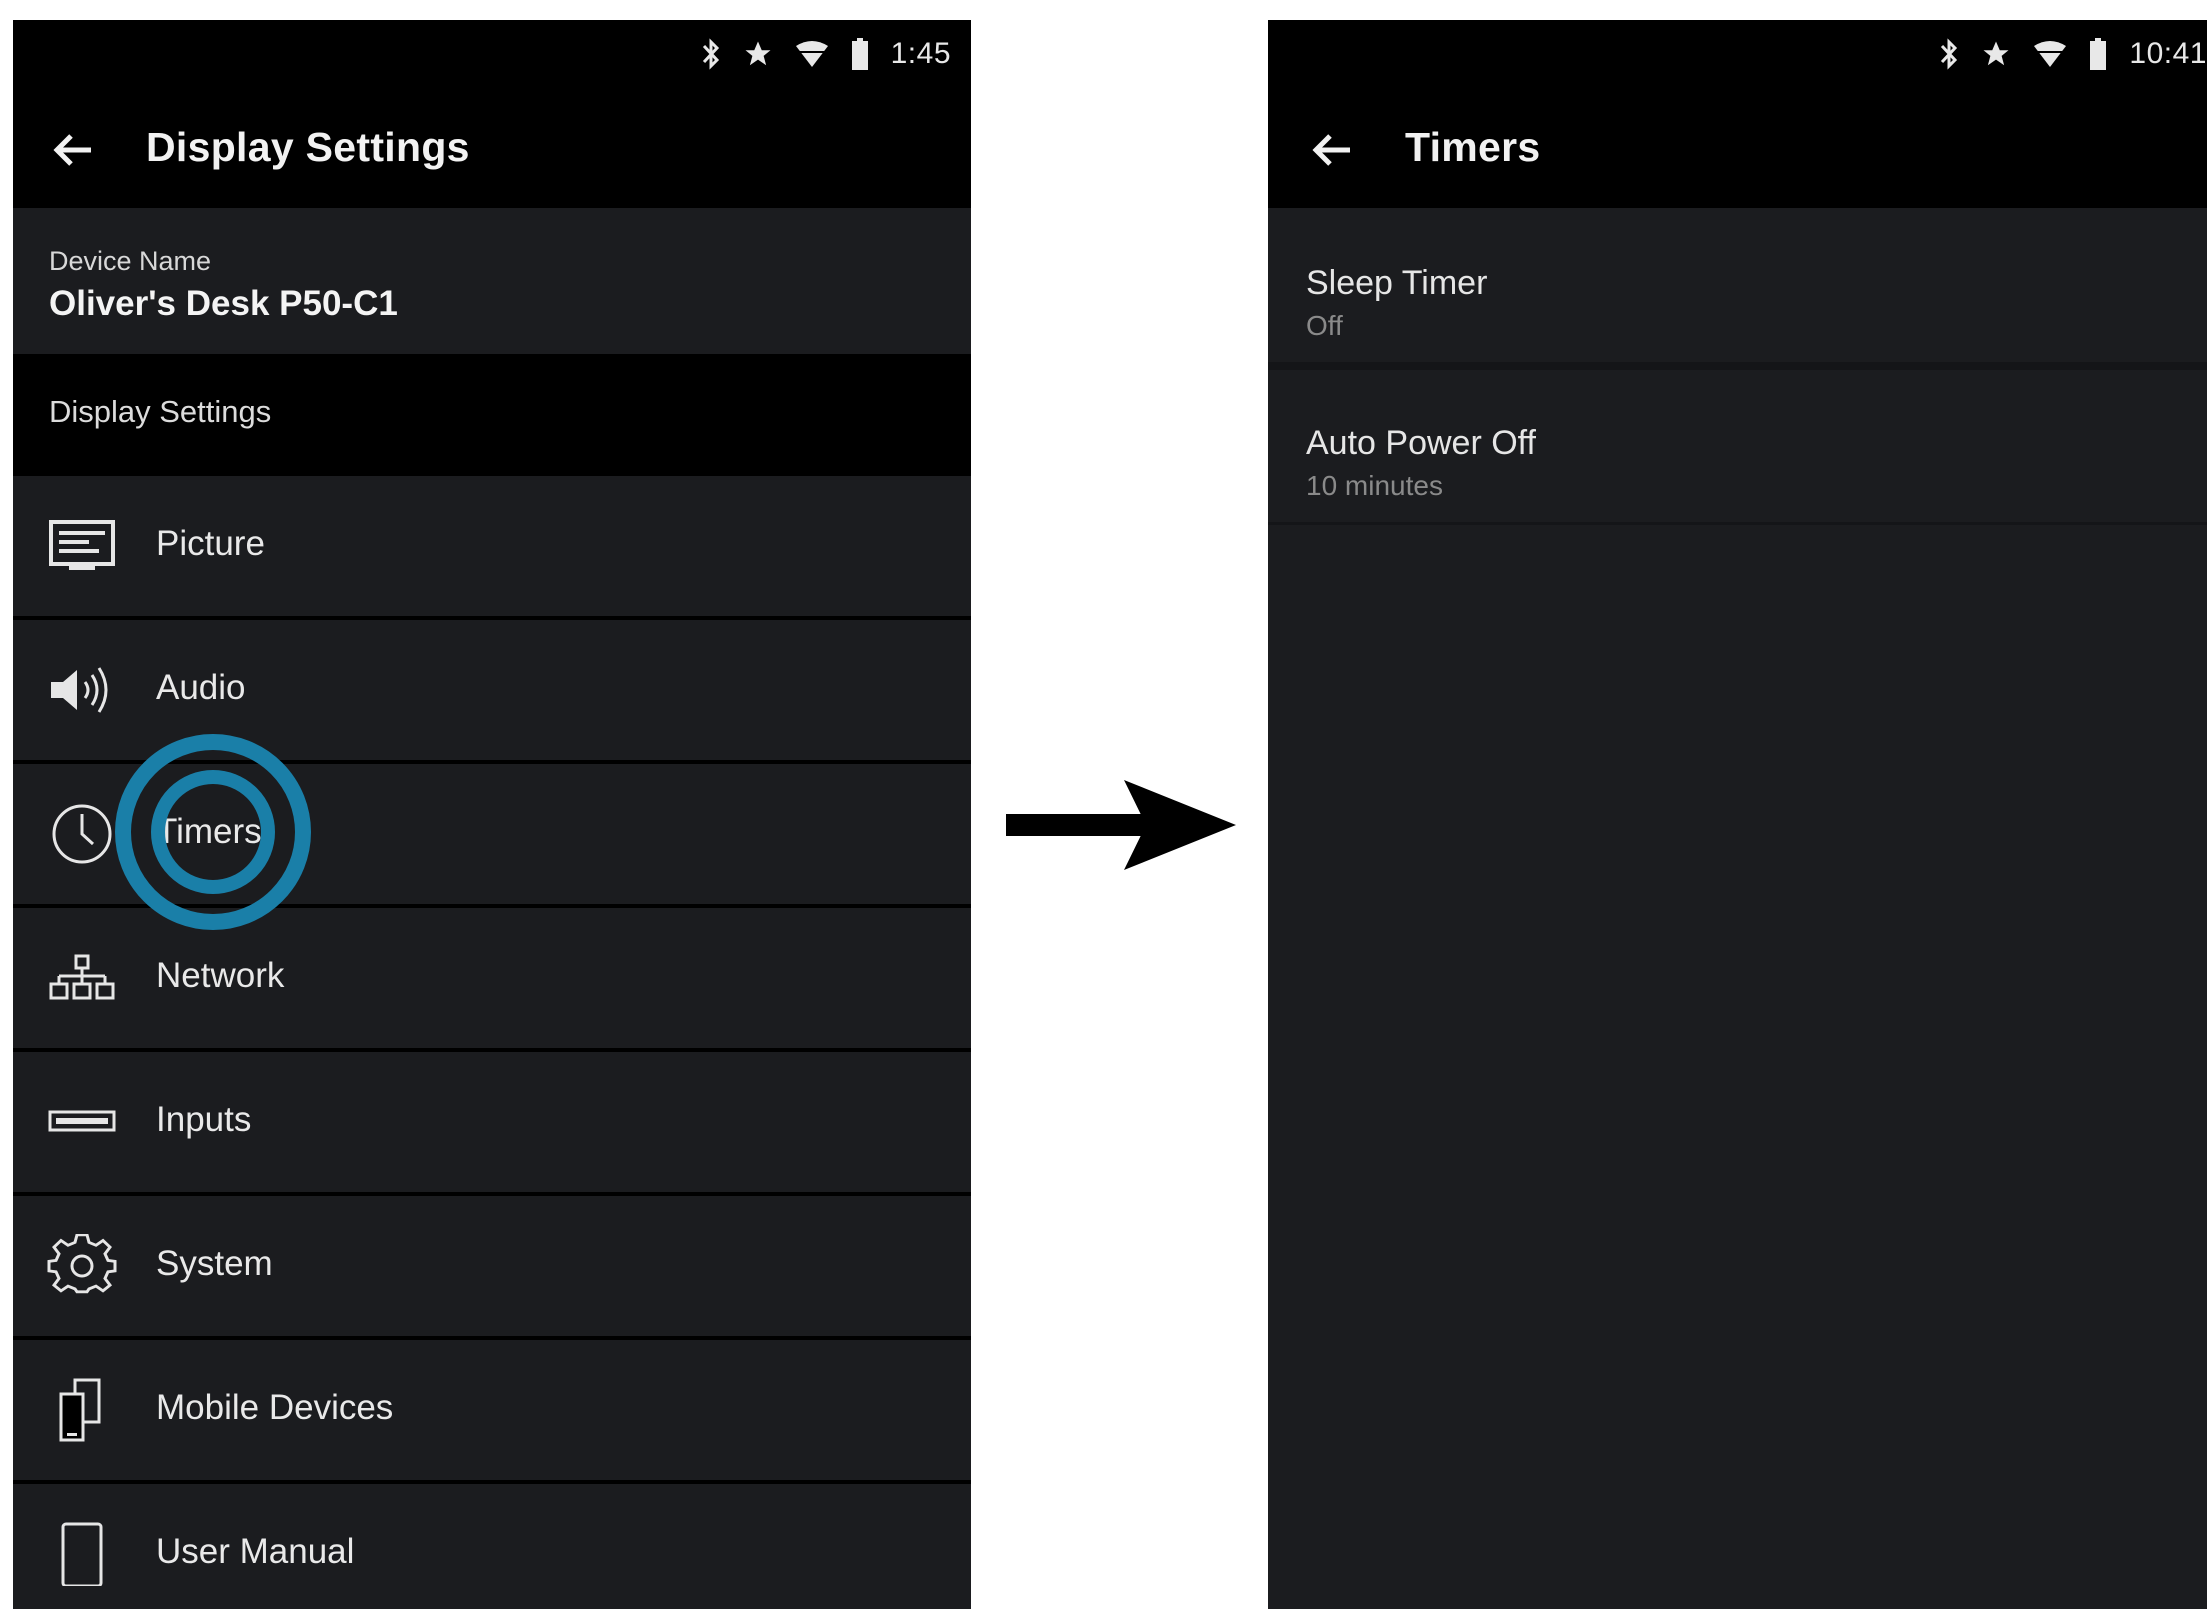 This screenshot has width=2207, height=1609. Describe the element at coordinates (1421, 443) in the screenshot. I see `auto-power-off-label: Auto Power Off` at that location.